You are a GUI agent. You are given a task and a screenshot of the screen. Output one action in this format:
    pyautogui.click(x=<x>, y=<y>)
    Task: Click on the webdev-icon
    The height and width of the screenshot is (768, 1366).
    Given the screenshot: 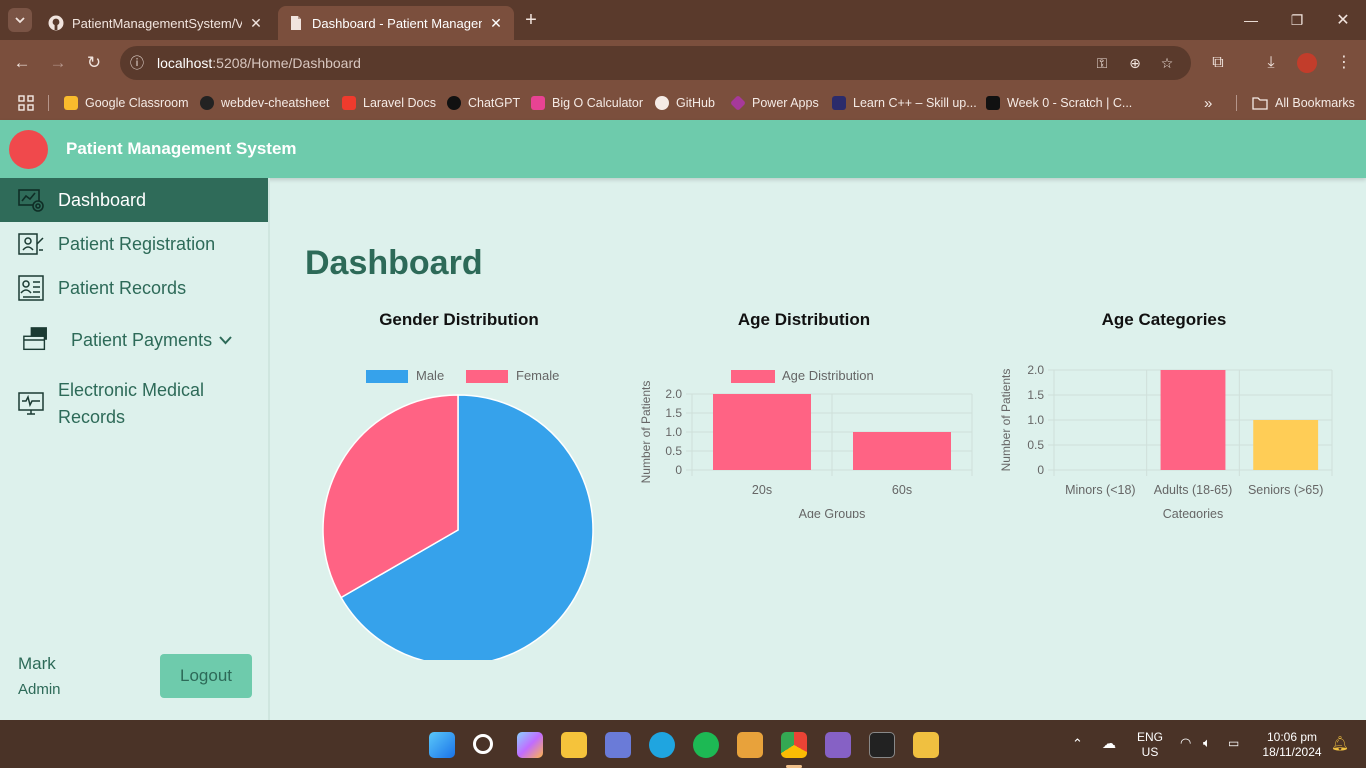 What is the action you would take?
    pyautogui.click(x=207, y=103)
    